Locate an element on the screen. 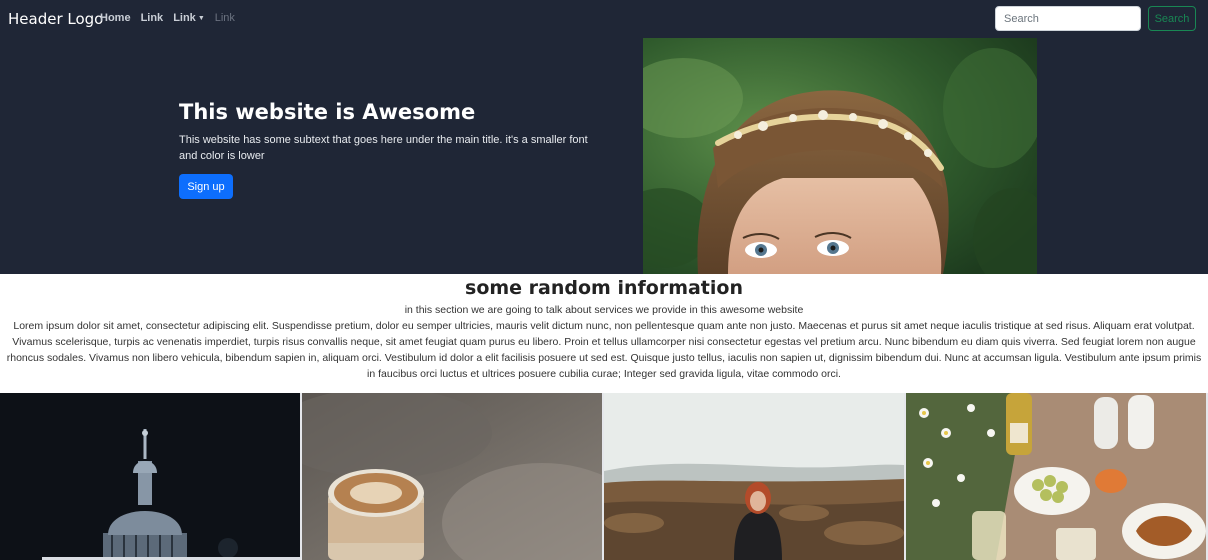  hiker-art is located at coordinates (754, 476).